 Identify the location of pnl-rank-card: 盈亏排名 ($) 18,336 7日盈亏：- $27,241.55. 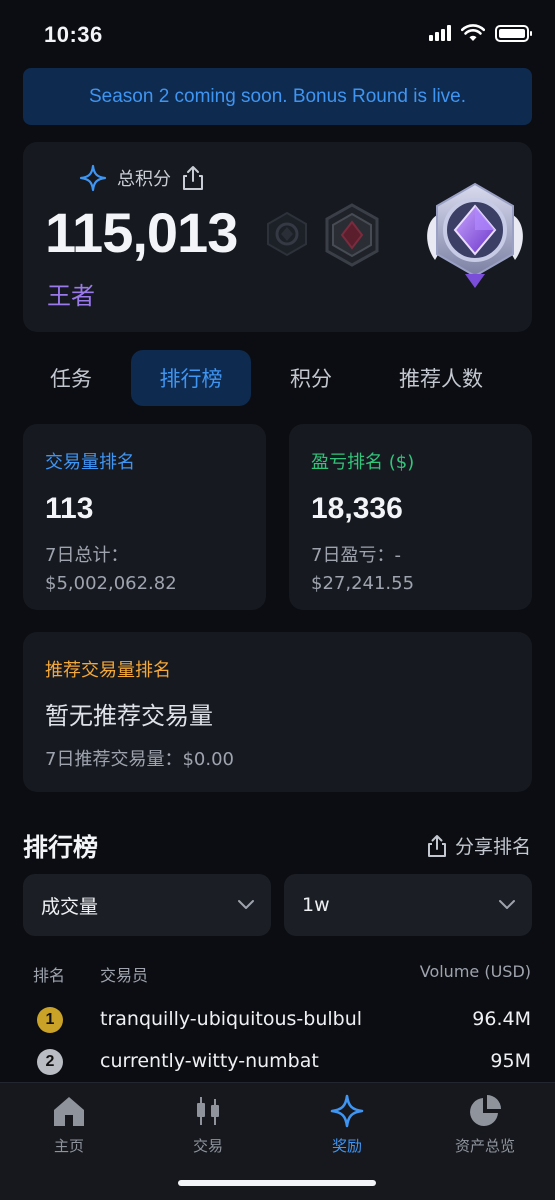
(410, 517).